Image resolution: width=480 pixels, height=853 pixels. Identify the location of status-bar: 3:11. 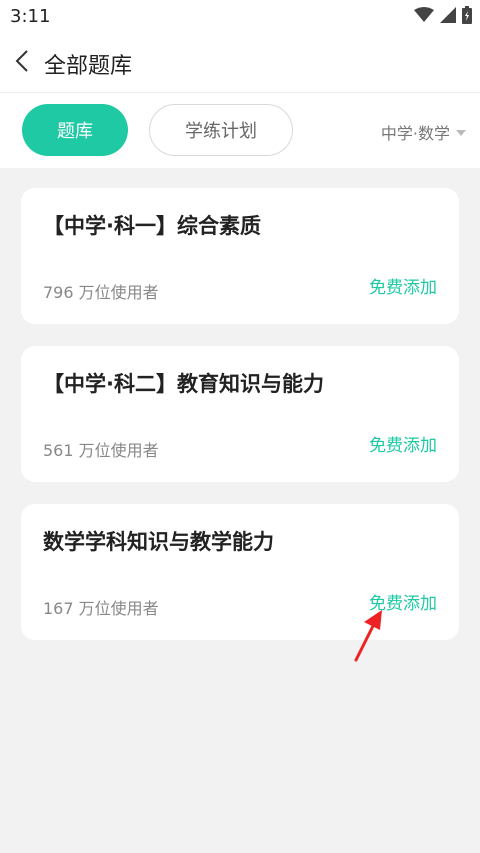
(240, 17).